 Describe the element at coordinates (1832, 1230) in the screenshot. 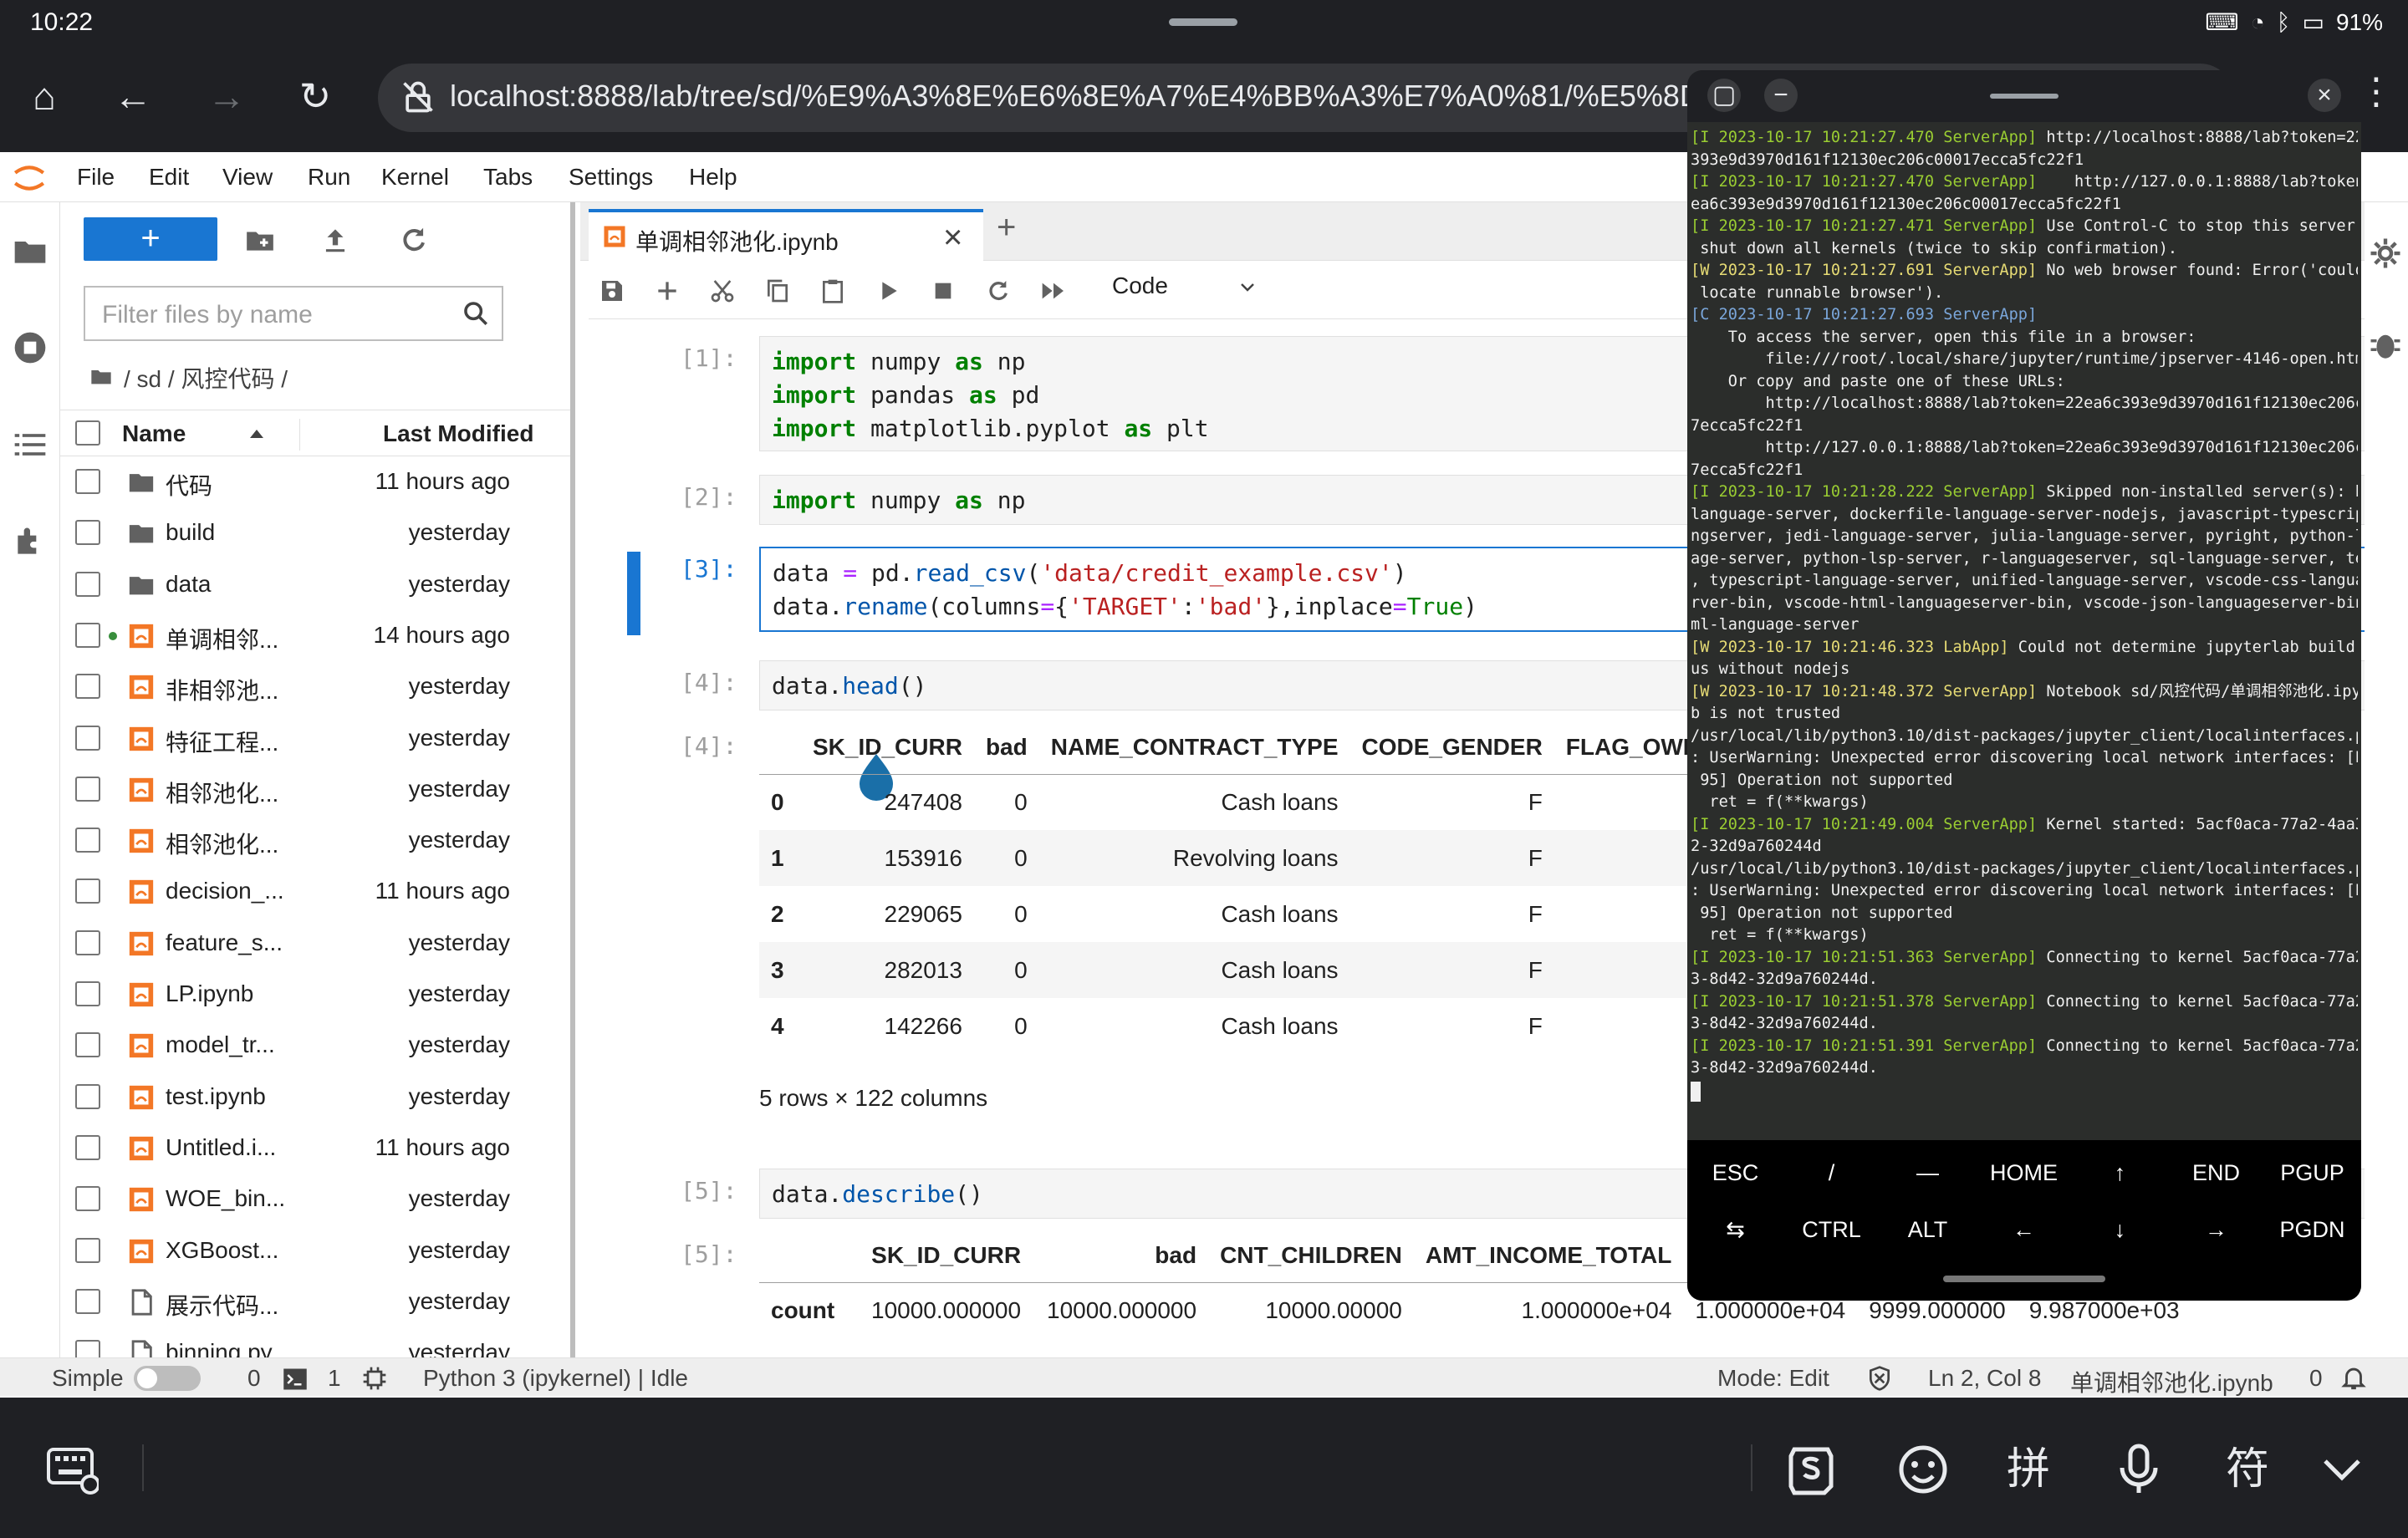

I see `terminal-key: CTRL` at that location.